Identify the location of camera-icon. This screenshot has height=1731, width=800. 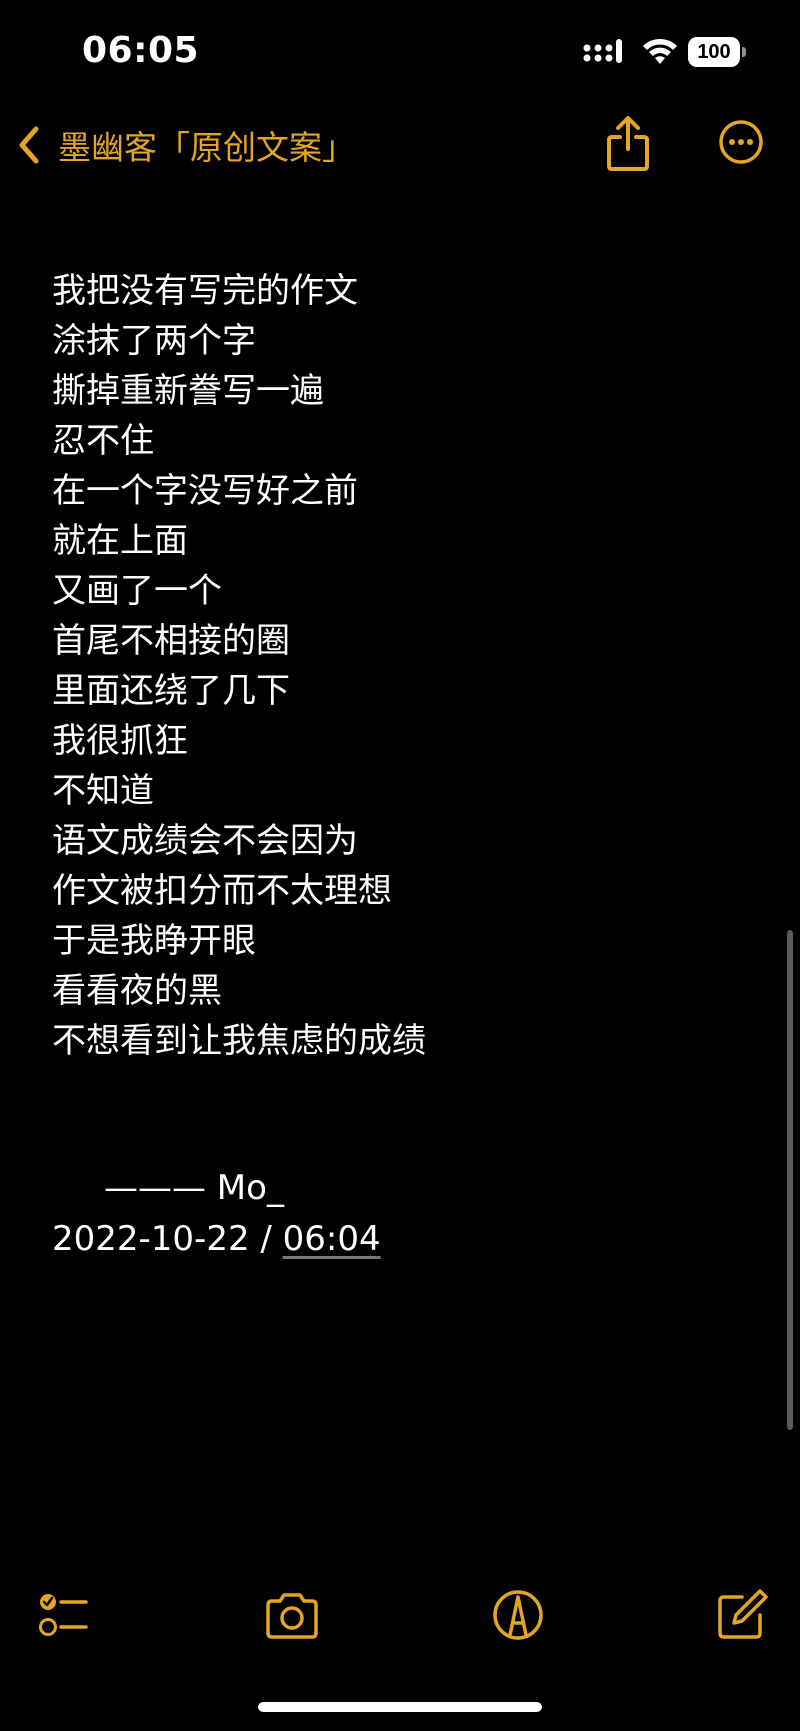
(292, 1615).